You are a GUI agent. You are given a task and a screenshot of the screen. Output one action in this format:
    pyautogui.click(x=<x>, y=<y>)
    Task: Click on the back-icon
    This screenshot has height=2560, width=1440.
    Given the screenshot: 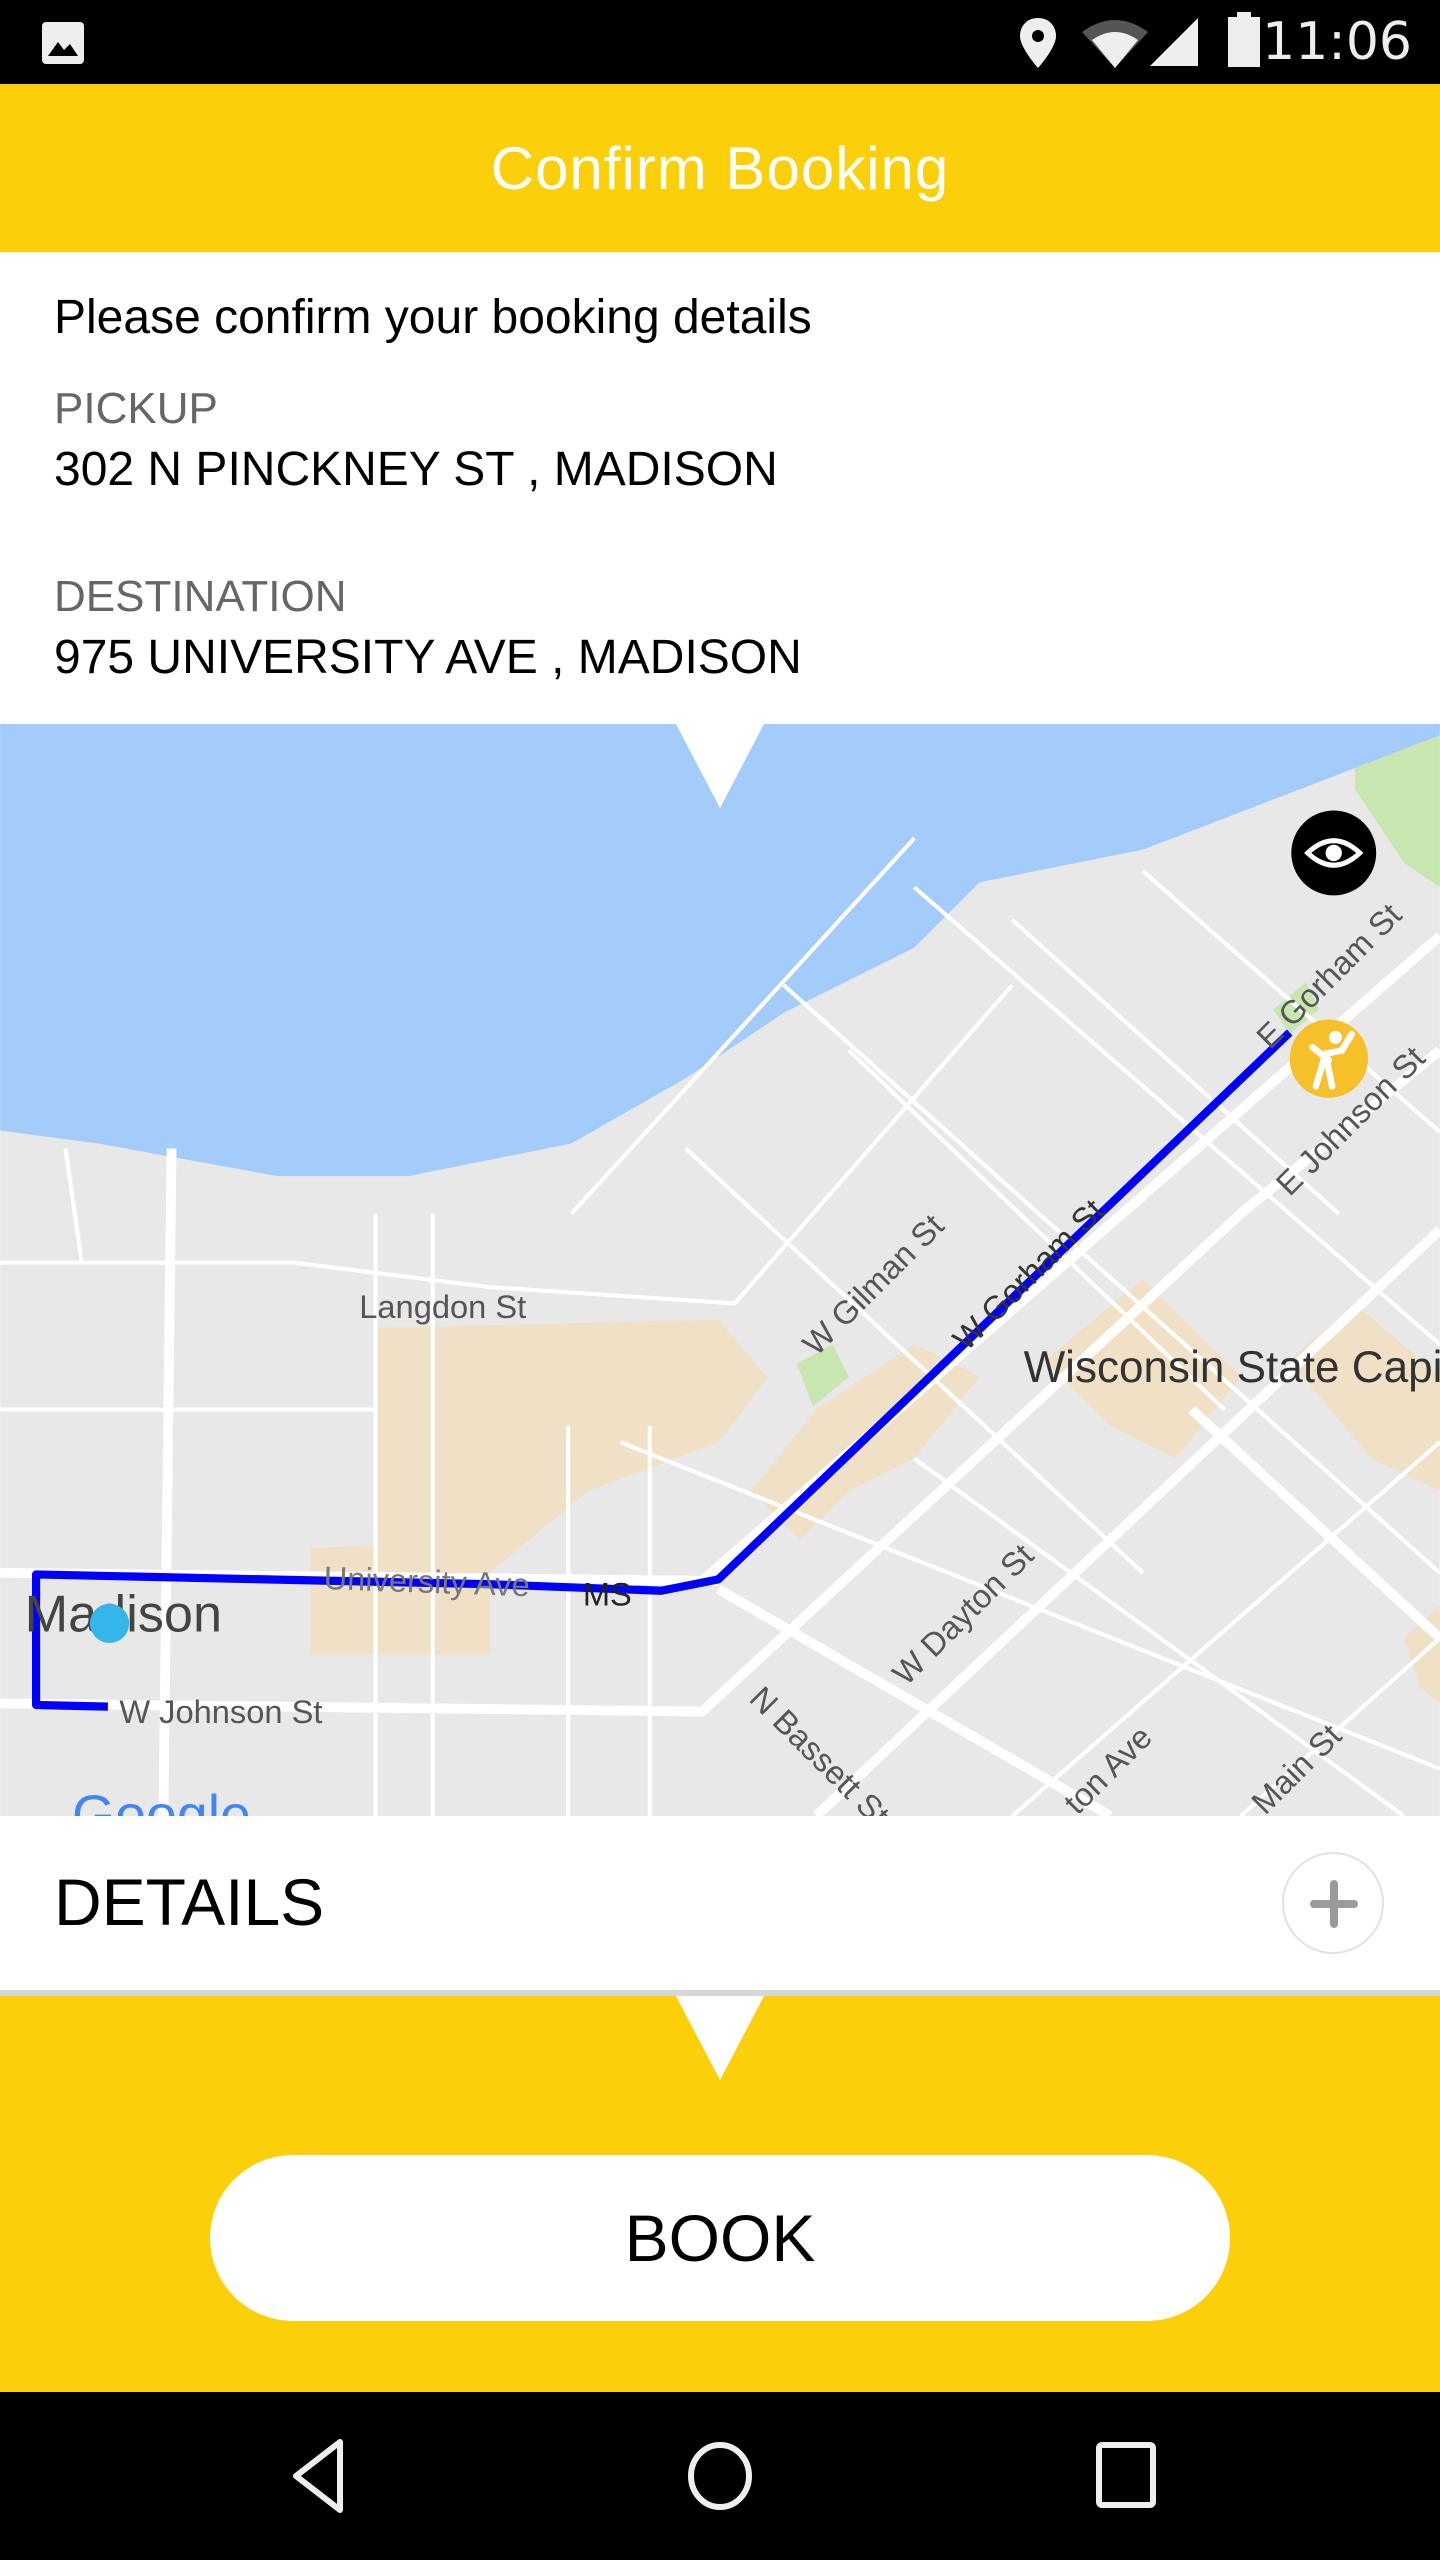 What is the action you would take?
    pyautogui.click(x=318, y=2476)
    